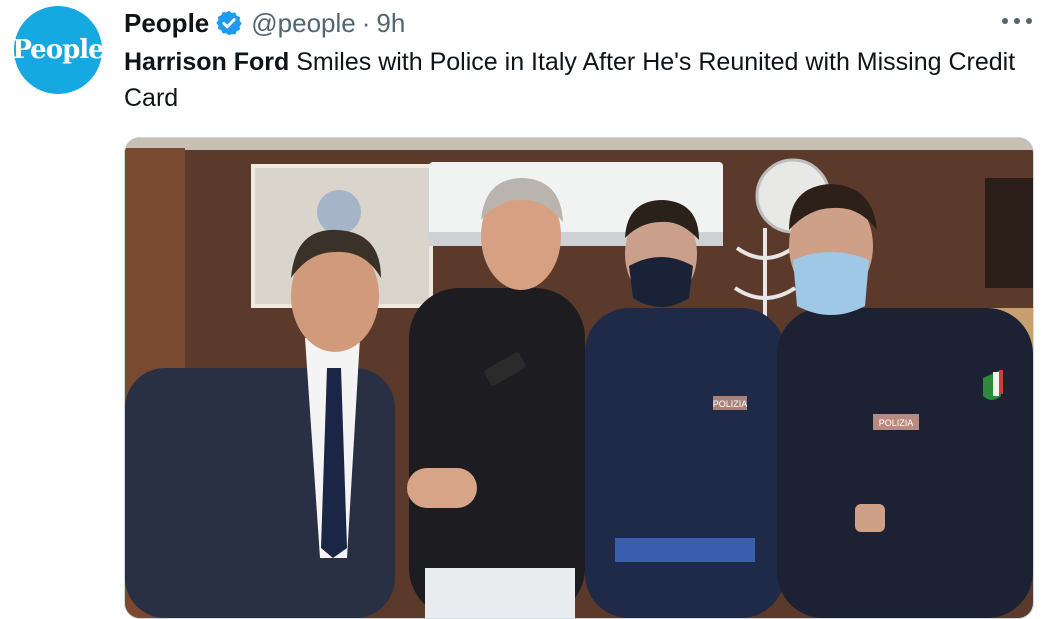  I want to click on avatar-logo-text: People, so click(58, 50).